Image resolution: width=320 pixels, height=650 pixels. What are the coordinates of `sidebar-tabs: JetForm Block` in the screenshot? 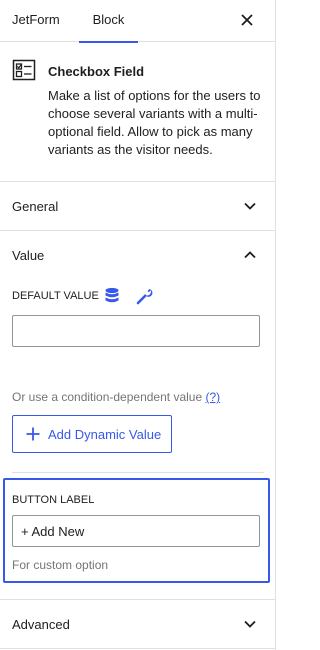 It's located at (138, 21).